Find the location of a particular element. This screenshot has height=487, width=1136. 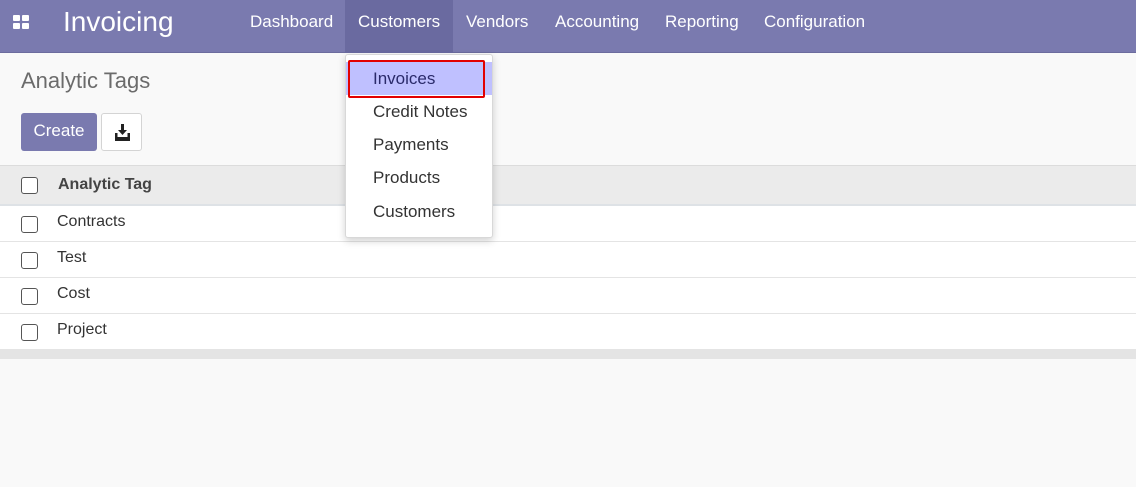

dropdown-item-payments: Payments is located at coordinates (419, 144).